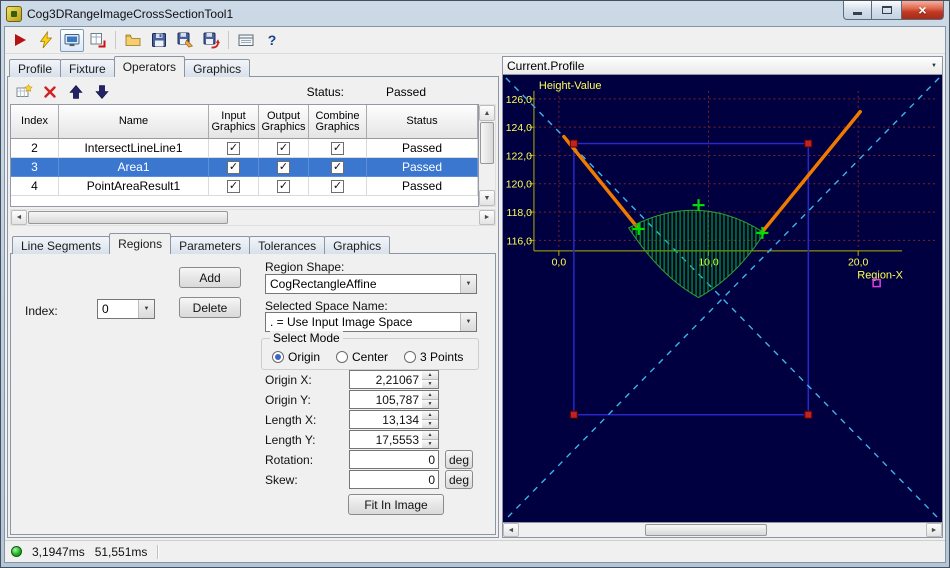 The height and width of the screenshot is (568, 950). I want to click on mode-center-radio: Center, so click(362, 357).